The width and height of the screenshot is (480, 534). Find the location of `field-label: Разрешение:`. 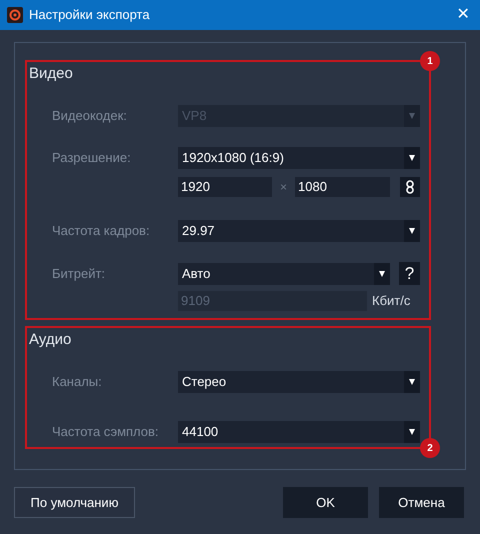

field-label: Разрешение: is located at coordinates (92, 158).